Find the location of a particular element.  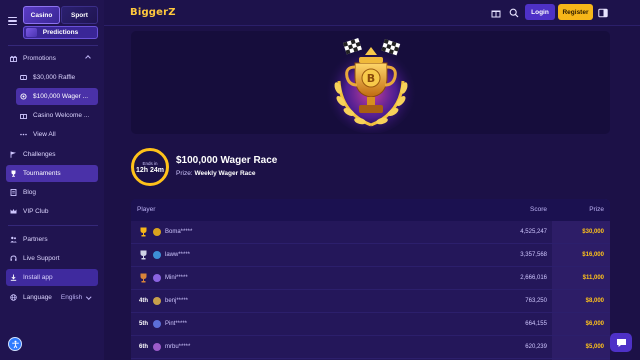

player-score: 664,155 is located at coordinates (536, 324).